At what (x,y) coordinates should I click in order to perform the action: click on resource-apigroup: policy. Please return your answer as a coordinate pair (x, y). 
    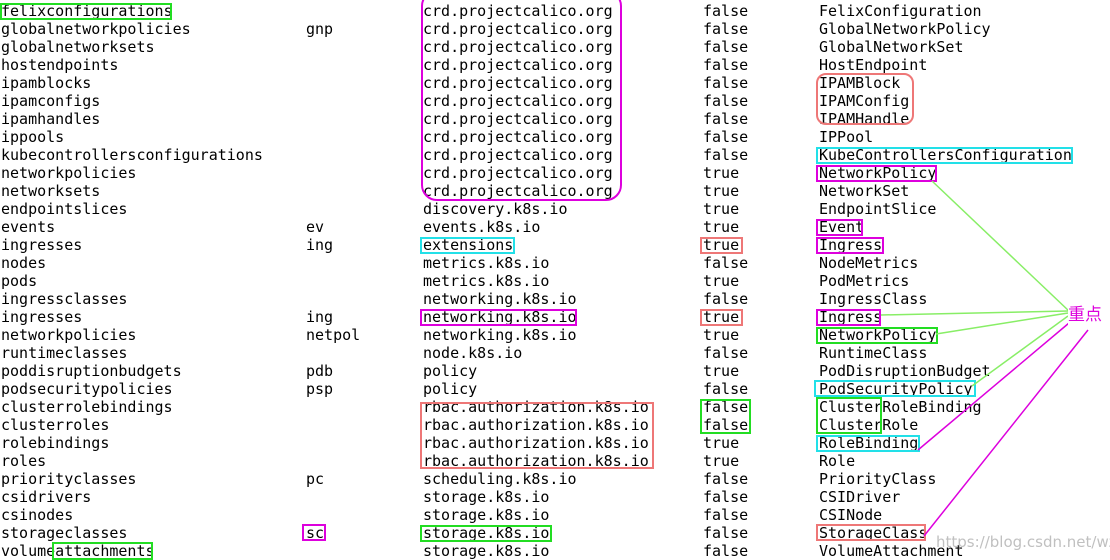
    Looking at the image, I should click on (450, 371).